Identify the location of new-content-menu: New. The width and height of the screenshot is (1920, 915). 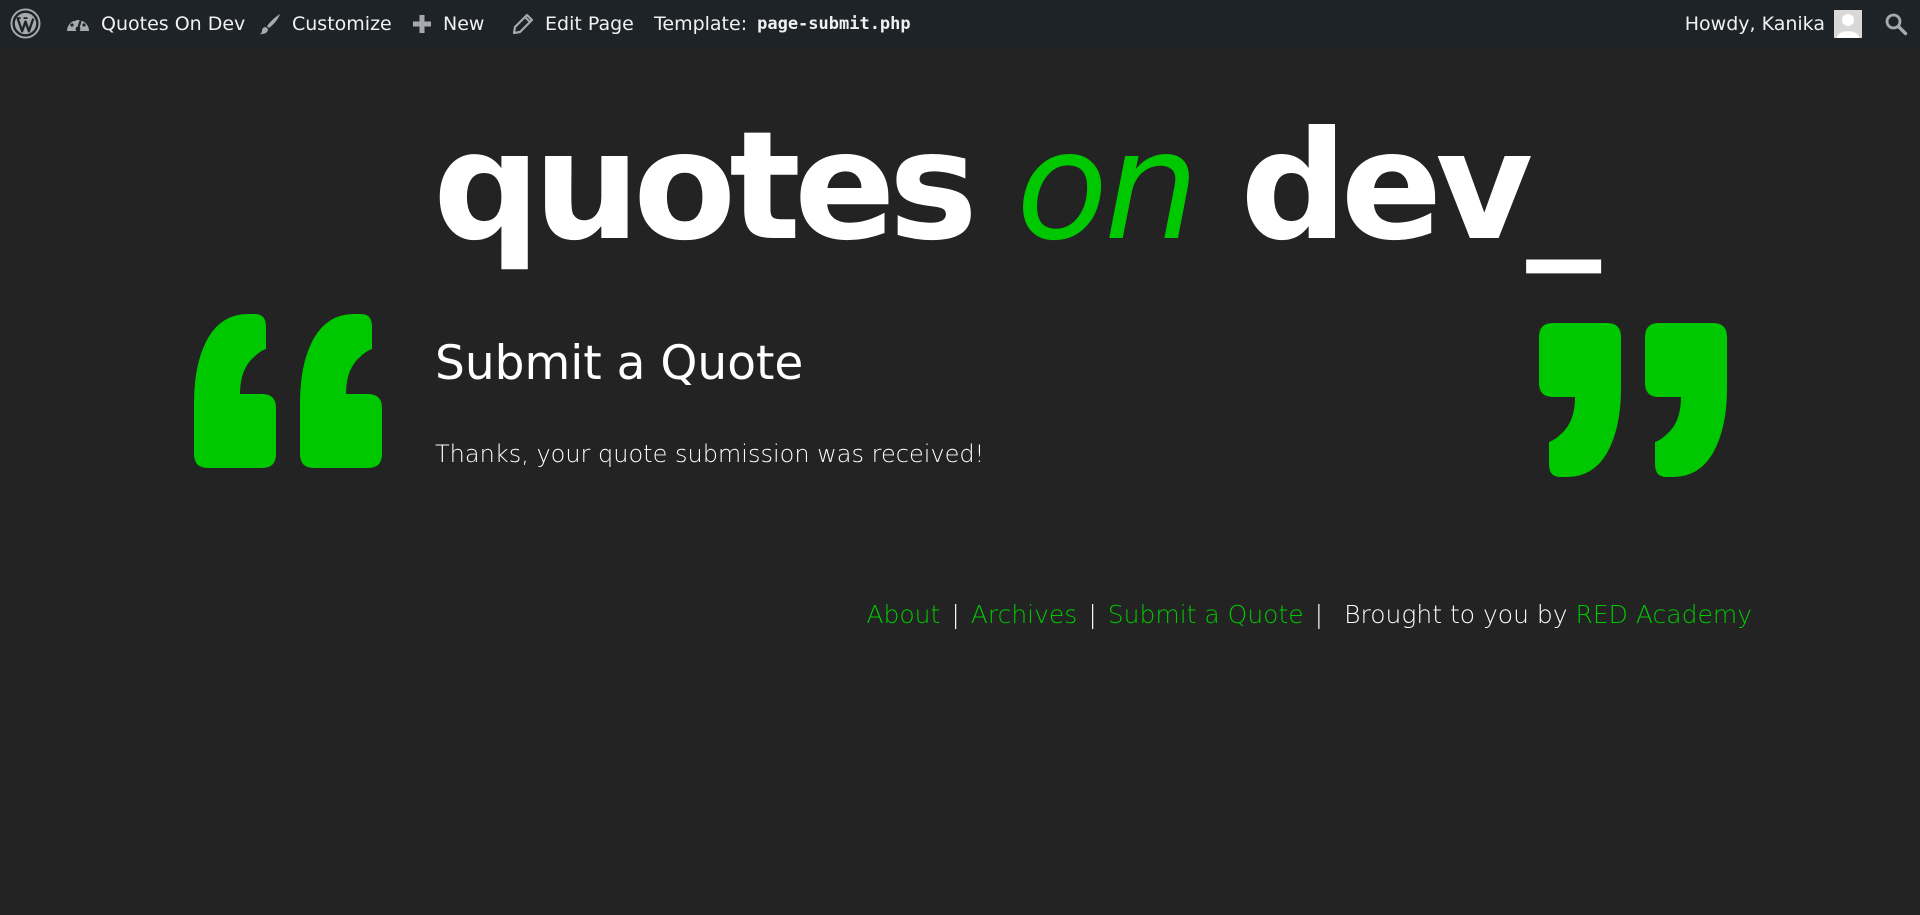
(447, 23).